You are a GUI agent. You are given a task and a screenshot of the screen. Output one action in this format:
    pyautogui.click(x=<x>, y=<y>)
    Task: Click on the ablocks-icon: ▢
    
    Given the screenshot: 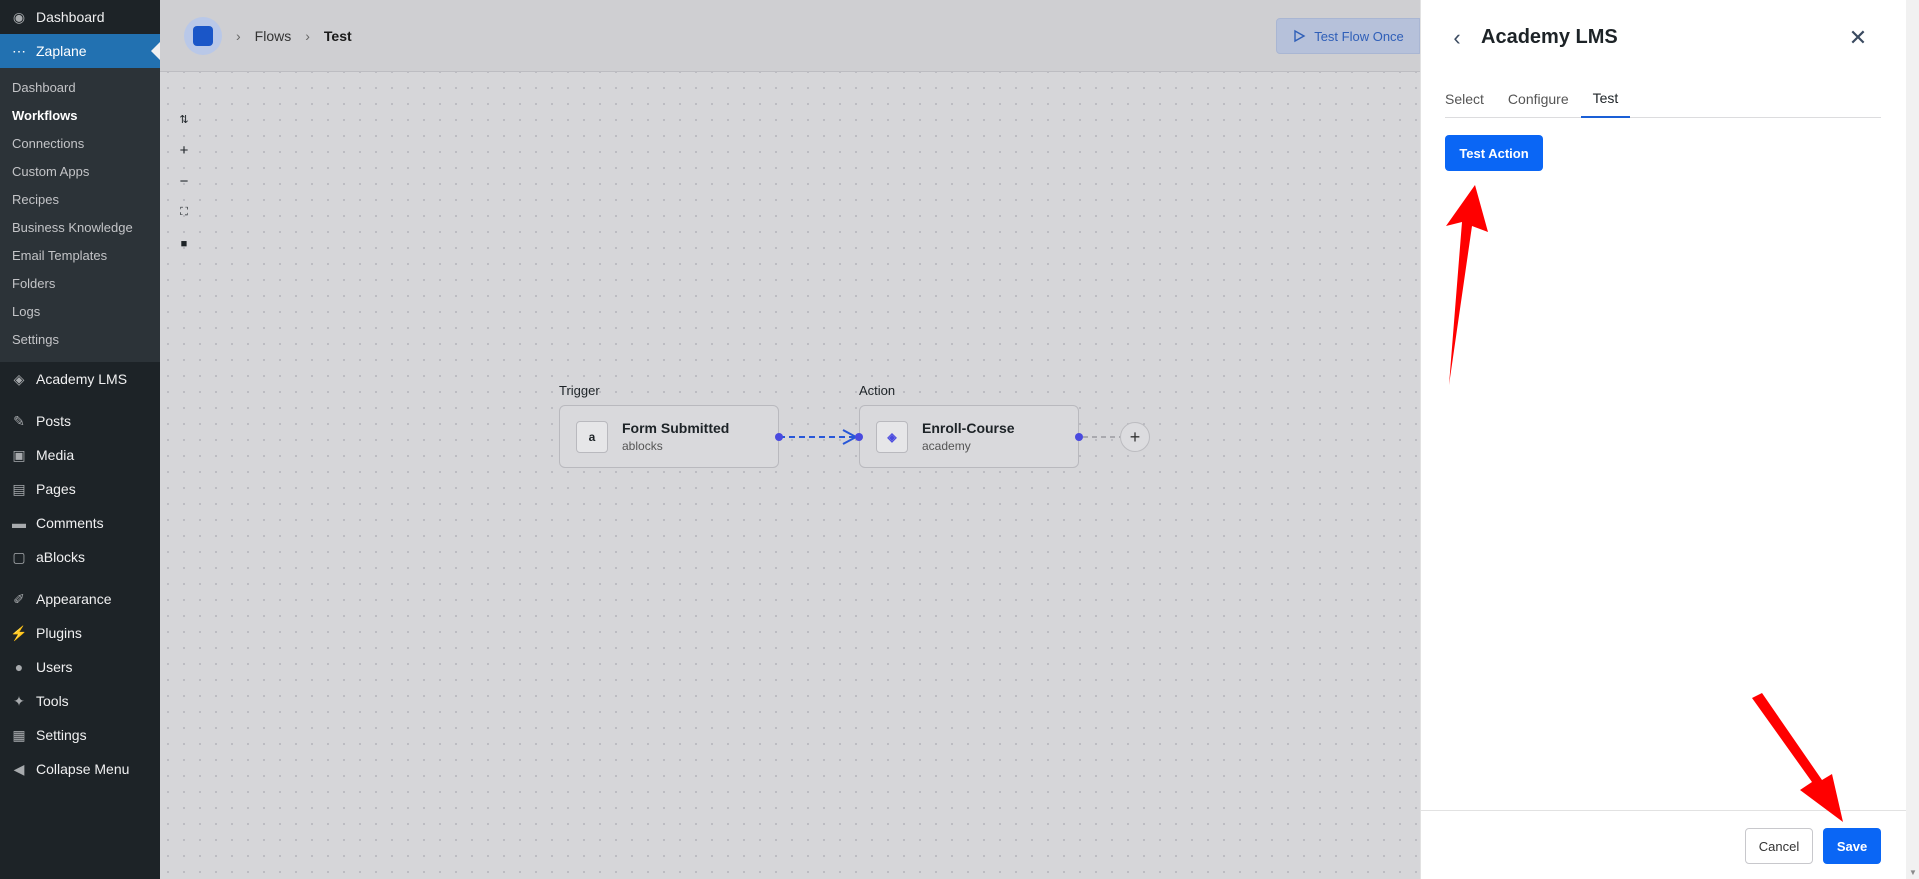 What is the action you would take?
    pyautogui.click(x=19, y=556)
    